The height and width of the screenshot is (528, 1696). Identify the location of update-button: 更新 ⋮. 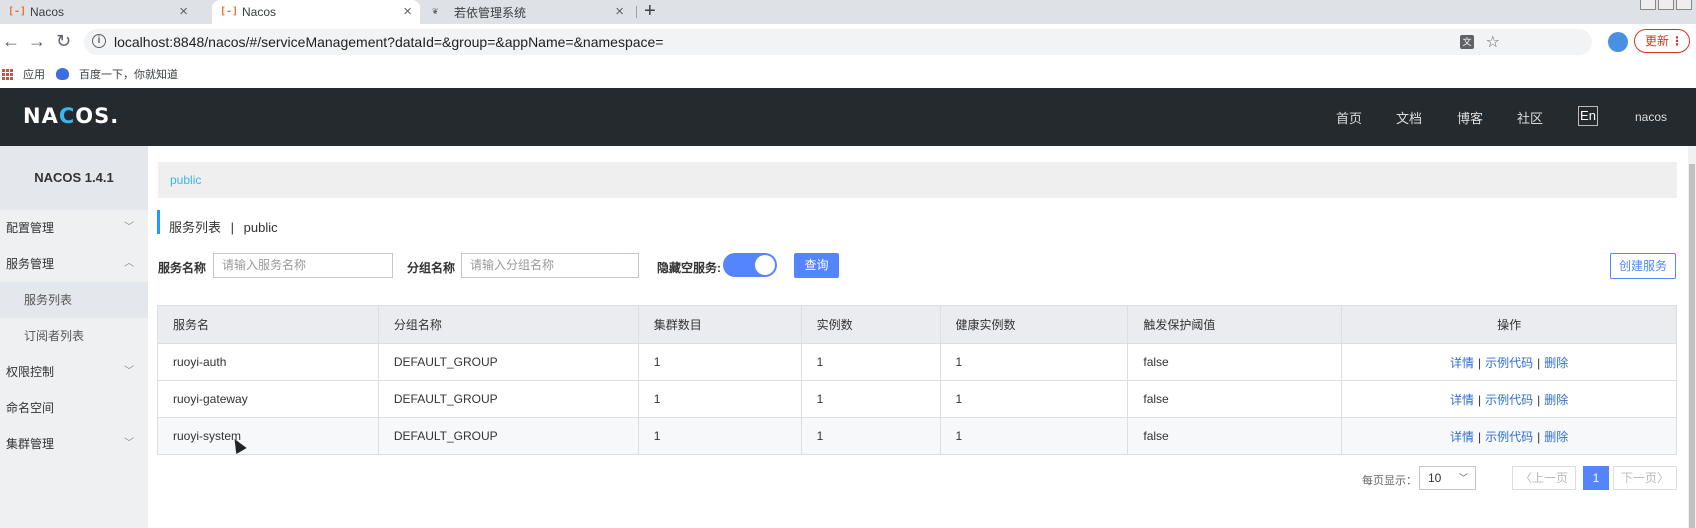
(1662, 41).